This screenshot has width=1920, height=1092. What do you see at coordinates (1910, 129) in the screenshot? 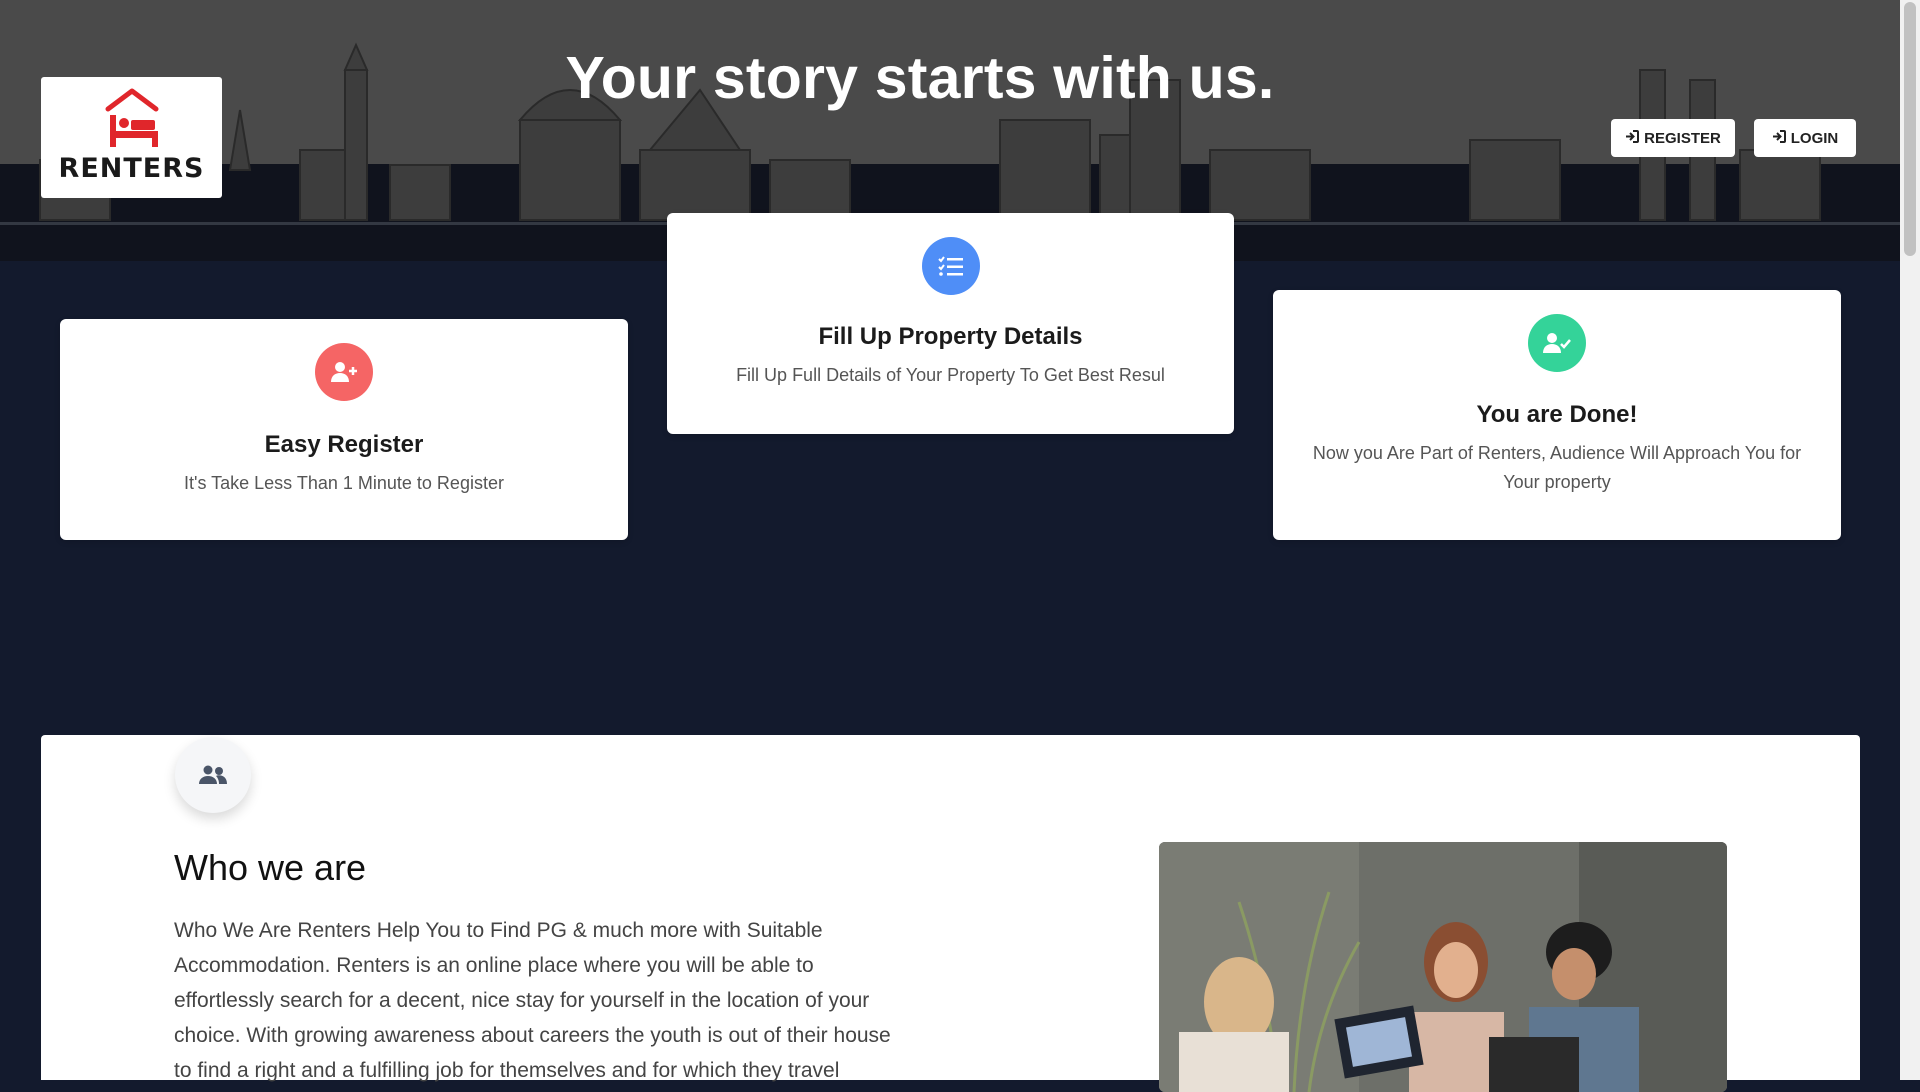
I see `scrollbar-thumb` at bounding box center [1910, 129].